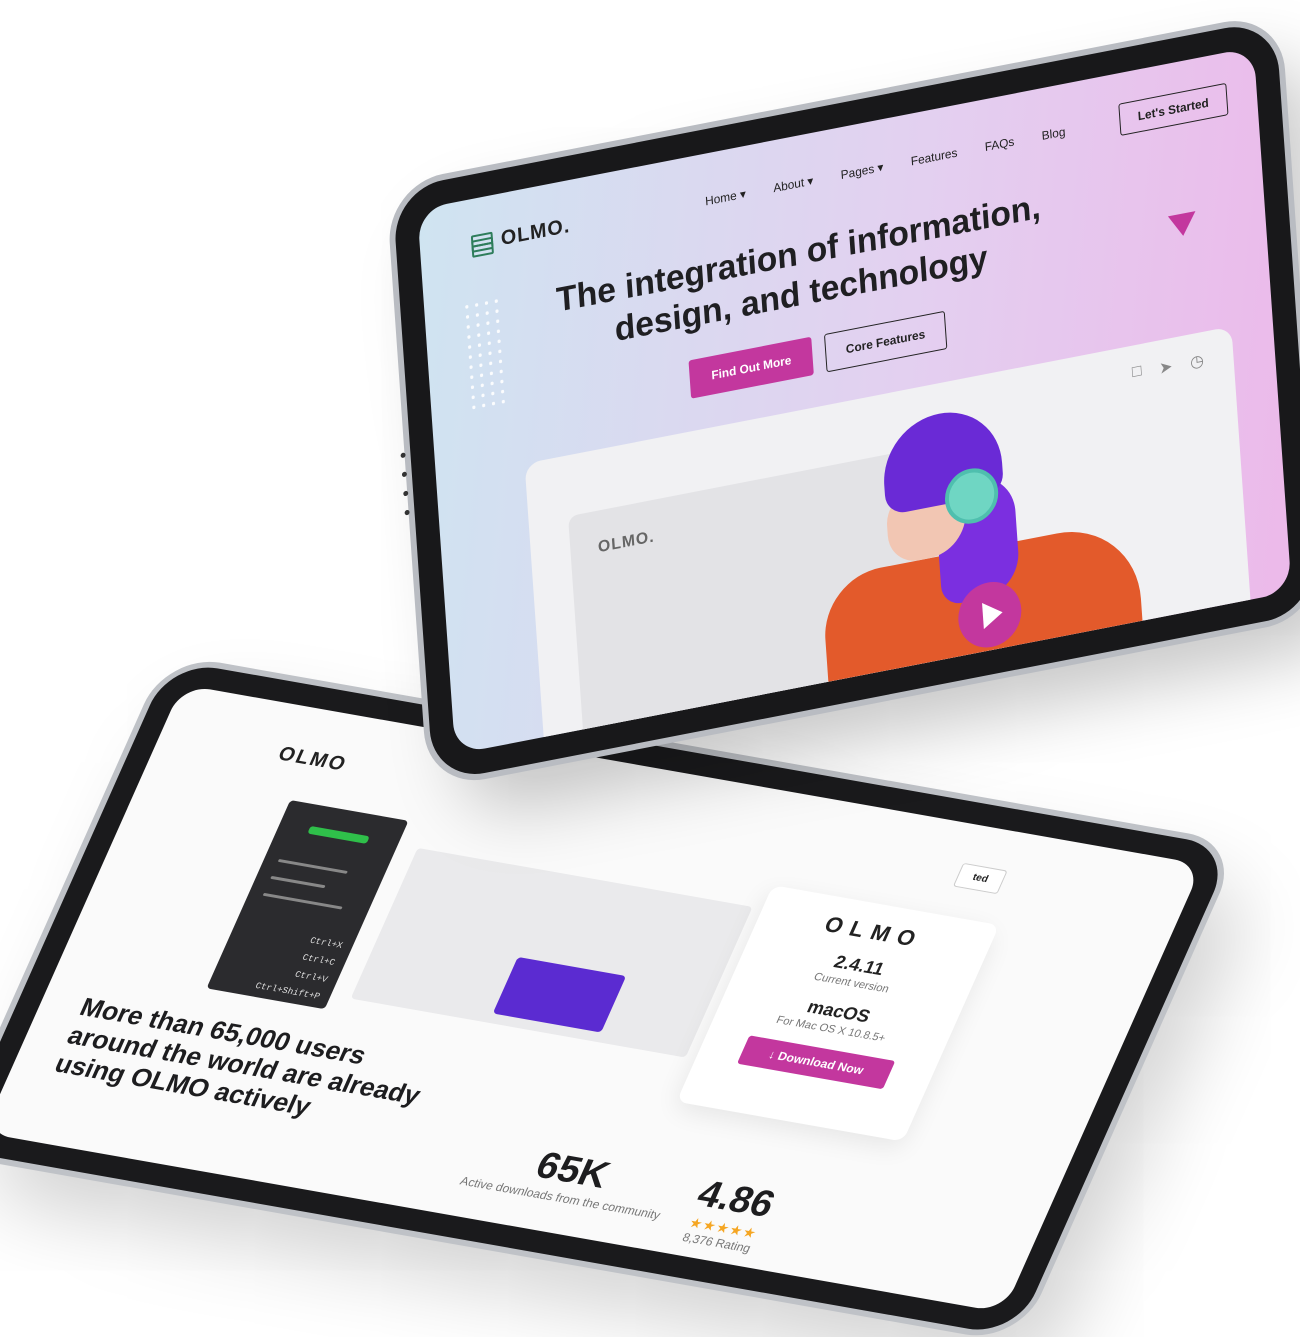 The image size is (1300, 1337). What do you see at coordinates (312, 759) in the screenshot?
I see `back-logo: OLMO` at bounding box center [312, 759].